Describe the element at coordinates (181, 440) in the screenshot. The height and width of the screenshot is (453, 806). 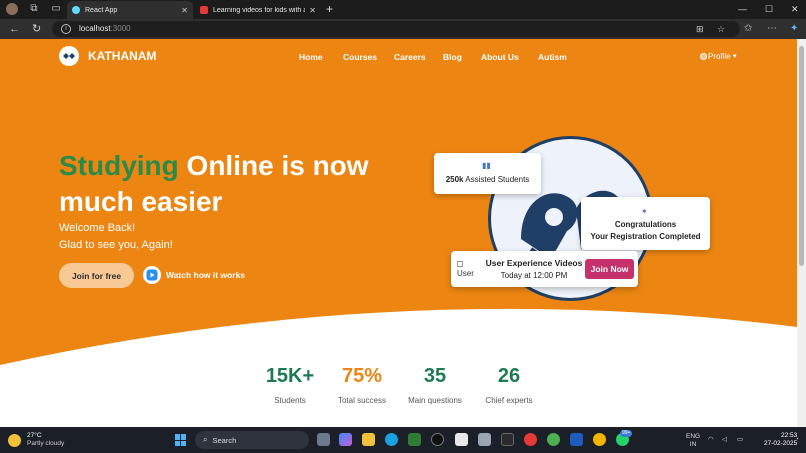
I see `start-button-icon` at that location.